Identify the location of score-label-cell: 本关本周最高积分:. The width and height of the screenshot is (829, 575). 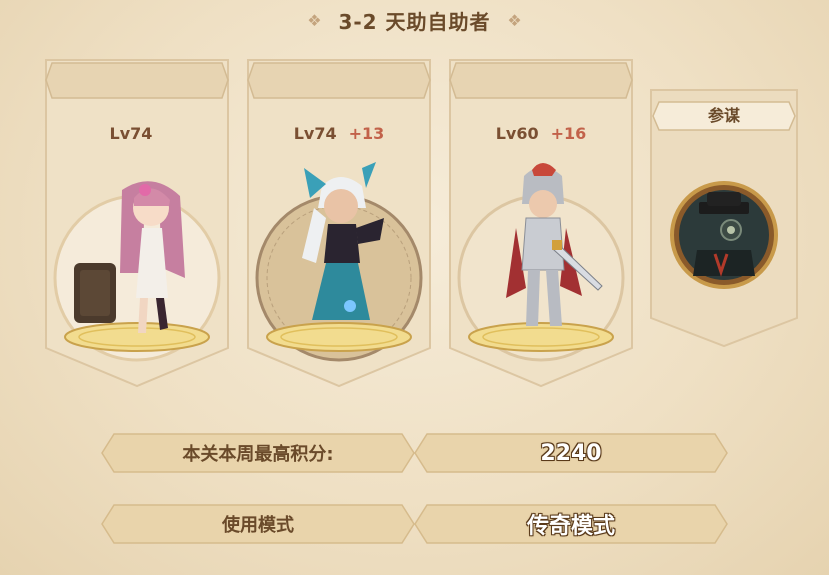
(258, 453).